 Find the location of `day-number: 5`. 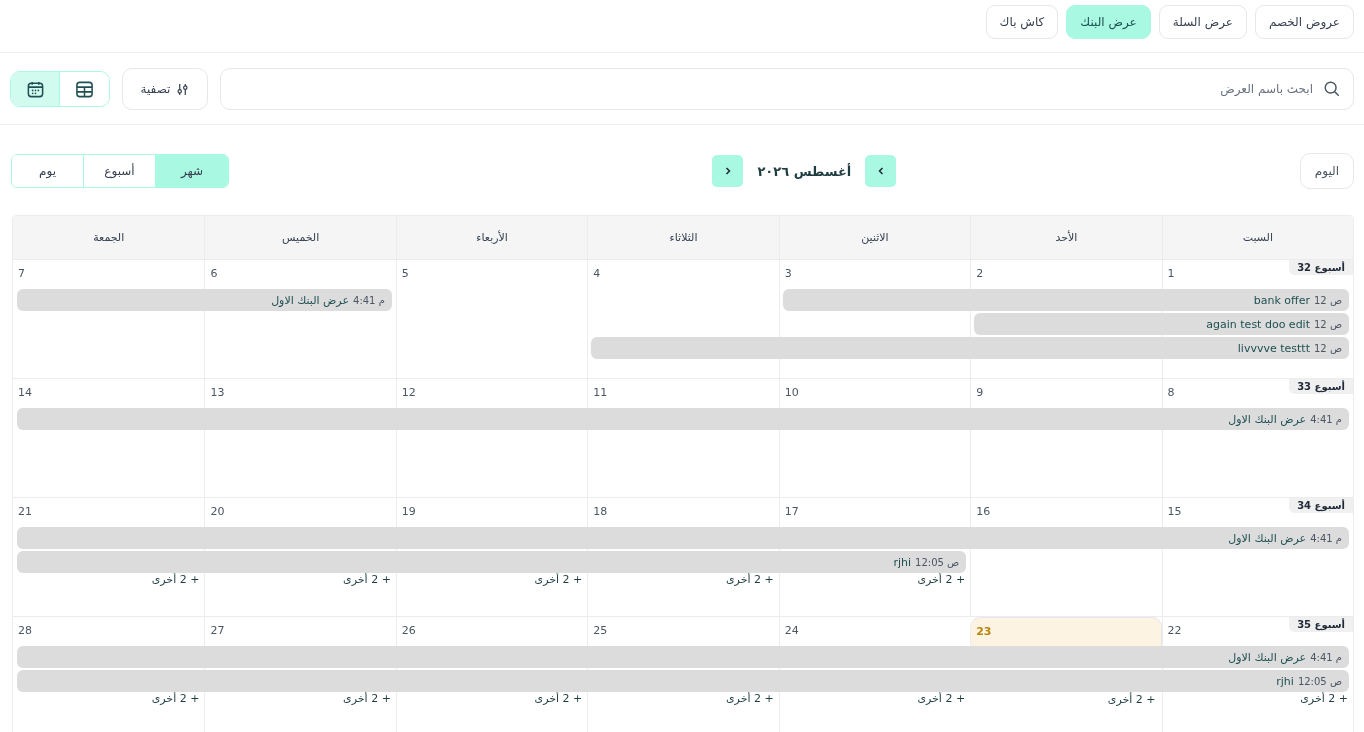

day-number: 5 is located at coordinates (405, 273).